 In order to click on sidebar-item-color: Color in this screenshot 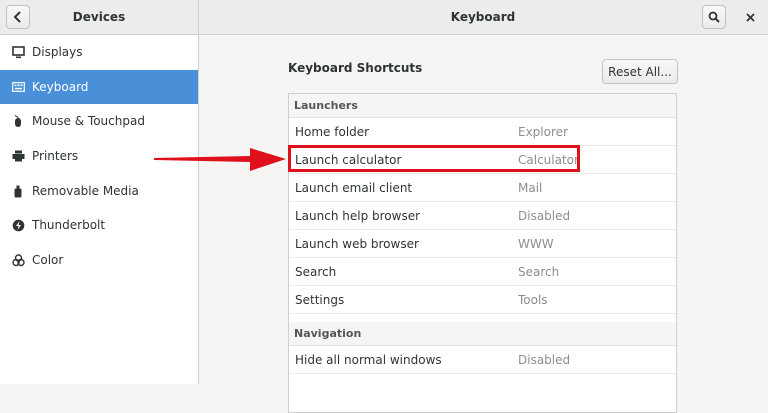, I will do `click(99, 260)`.